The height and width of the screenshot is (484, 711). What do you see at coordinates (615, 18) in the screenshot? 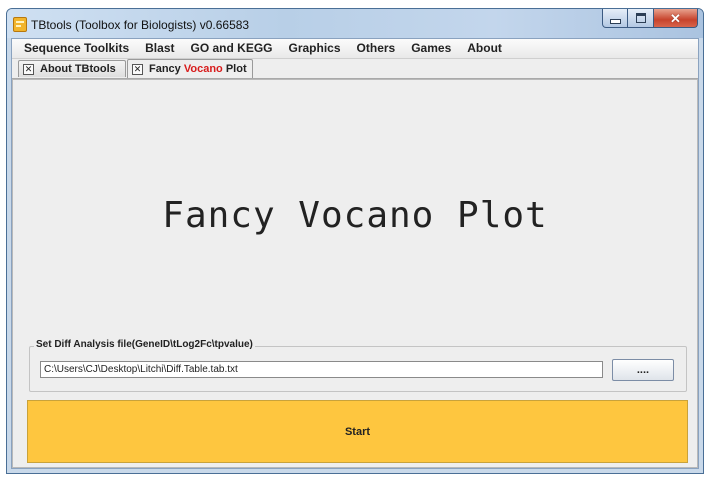
I see `minimize-button` at bounding box center [615, 18].